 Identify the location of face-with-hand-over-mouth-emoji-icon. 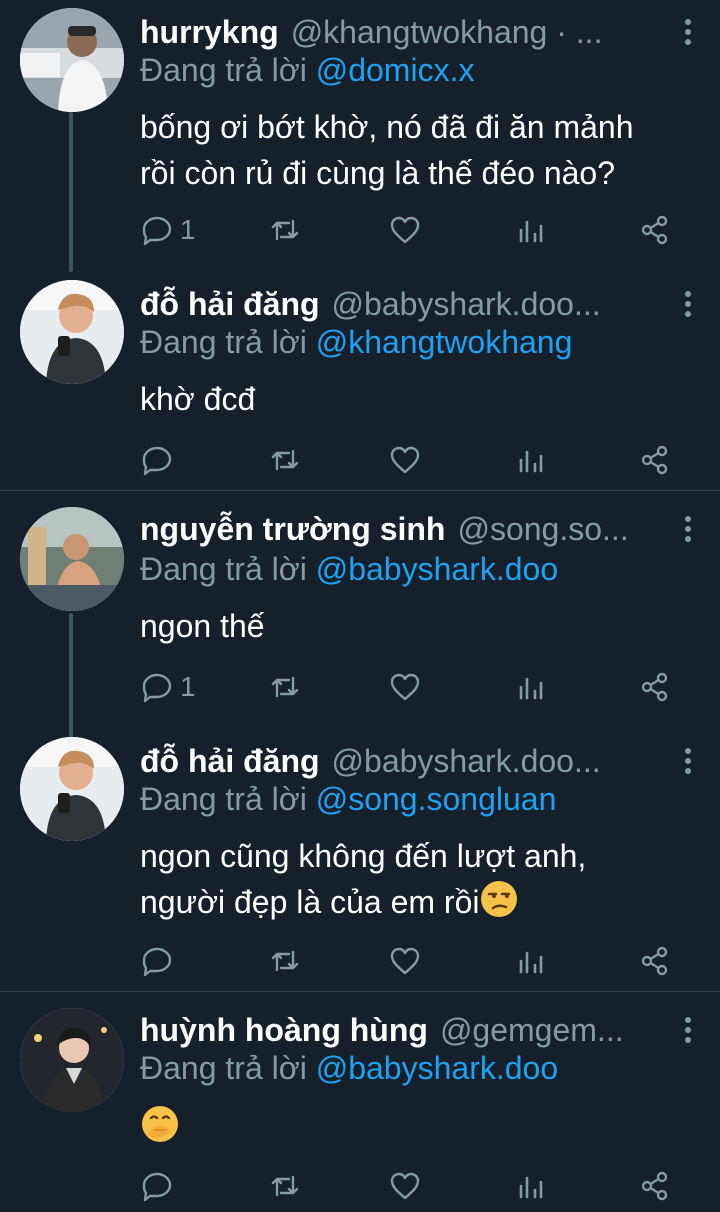
(160, 1124).